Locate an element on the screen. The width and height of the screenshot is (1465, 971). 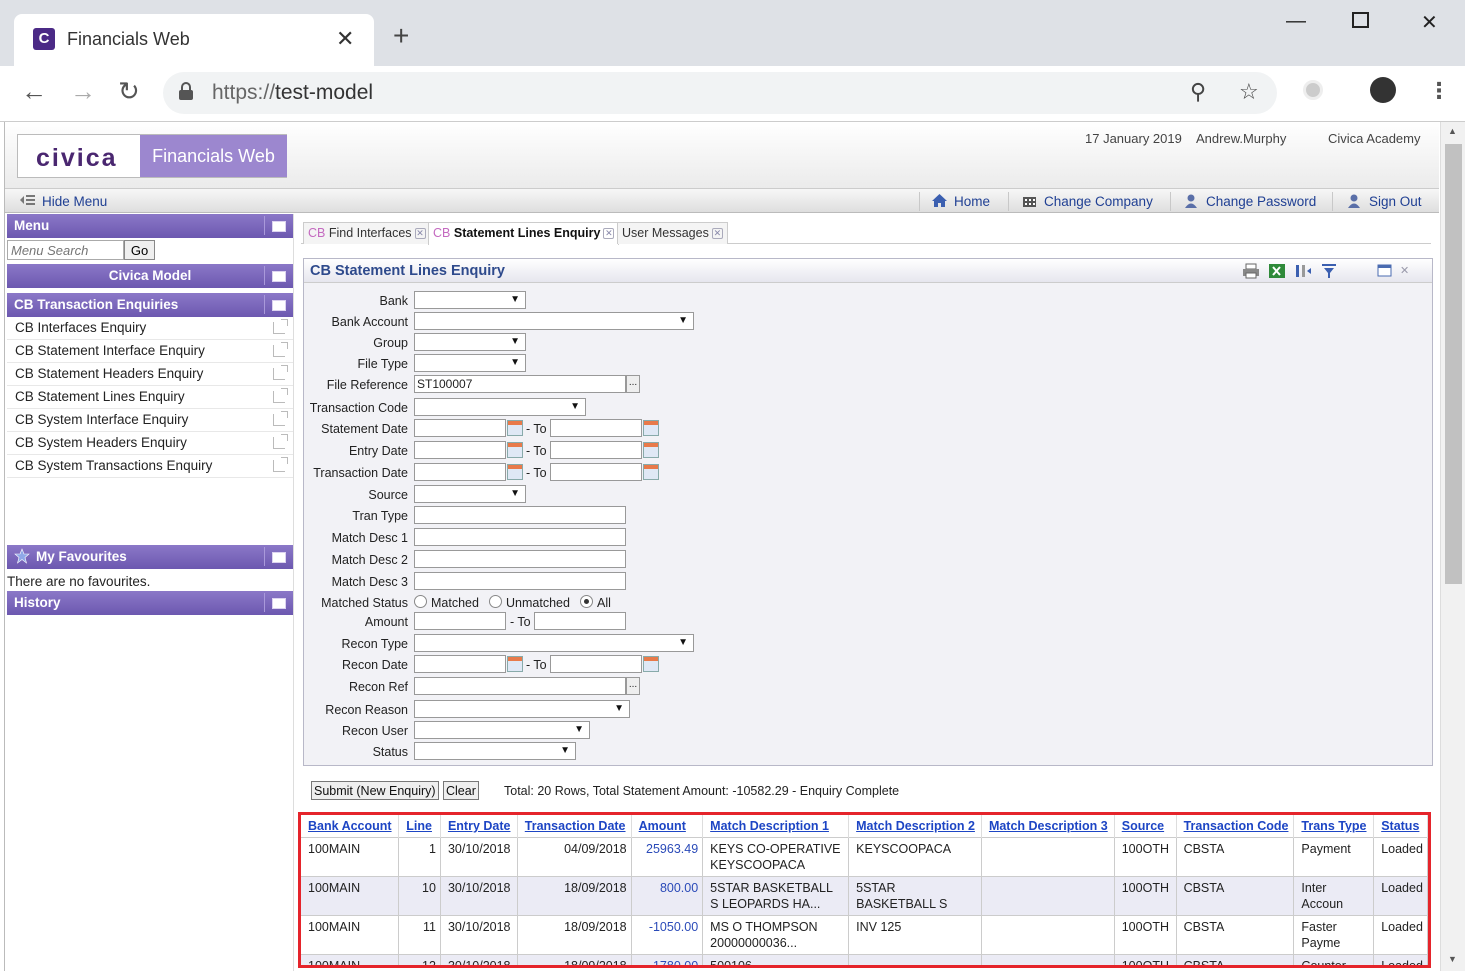
bank-account-select is located at coordinates (554, 321).